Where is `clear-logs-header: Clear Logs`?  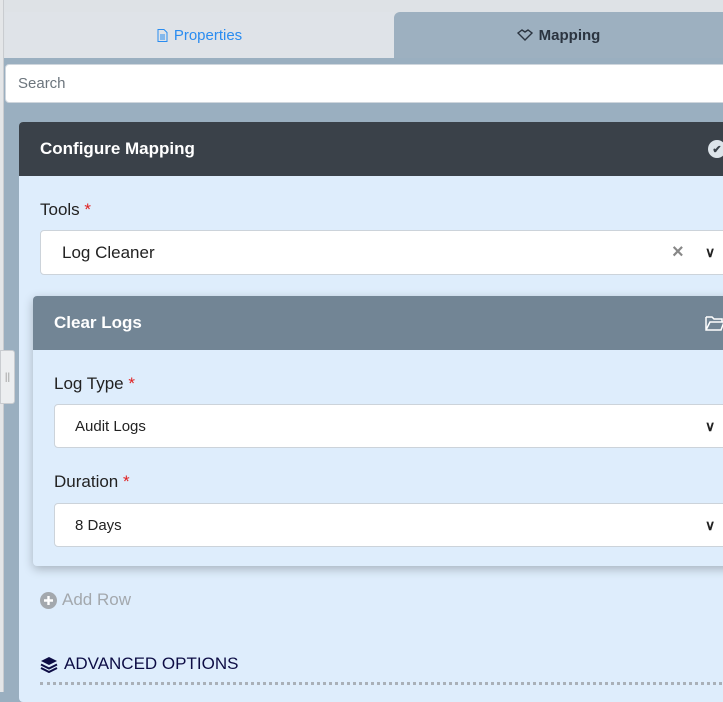
clear-logs-header: Clear Logs is located at coordinates (378, 323).